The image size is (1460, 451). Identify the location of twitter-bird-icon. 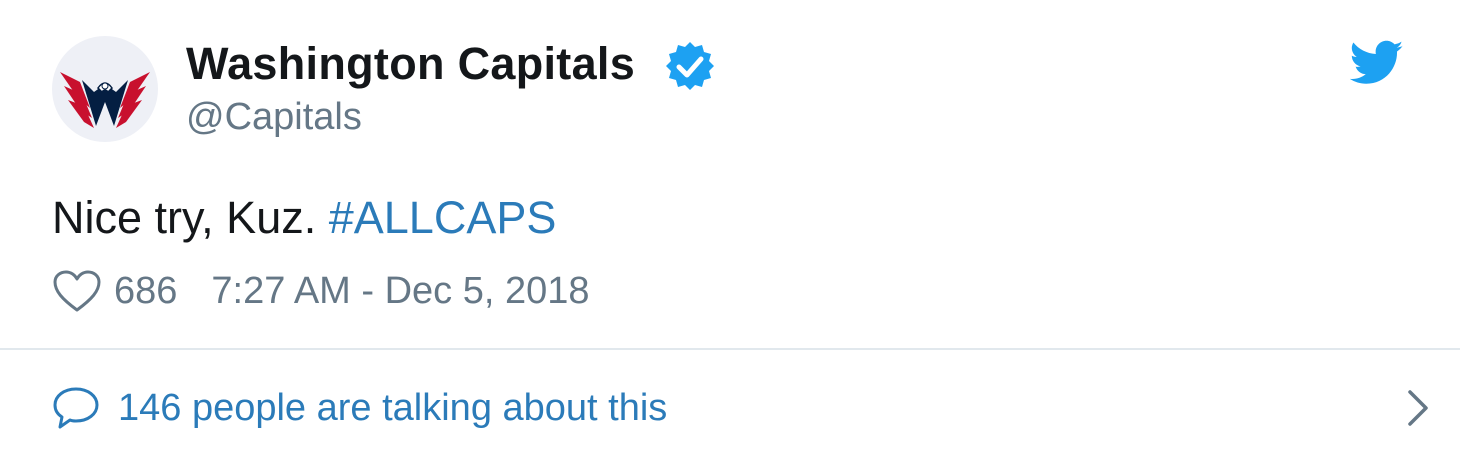
(1377, 63).